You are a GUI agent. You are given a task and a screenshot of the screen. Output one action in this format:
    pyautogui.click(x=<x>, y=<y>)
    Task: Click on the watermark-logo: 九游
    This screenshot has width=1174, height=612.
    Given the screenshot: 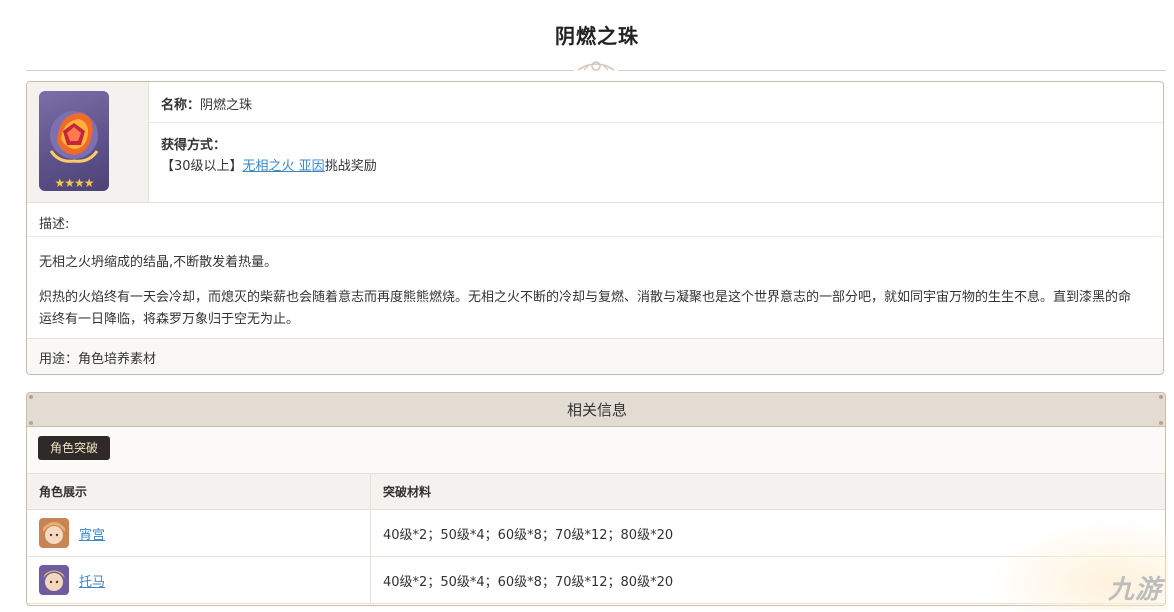 What is the action you would take?
    pyautogui.click(x=1134, y=590)
    